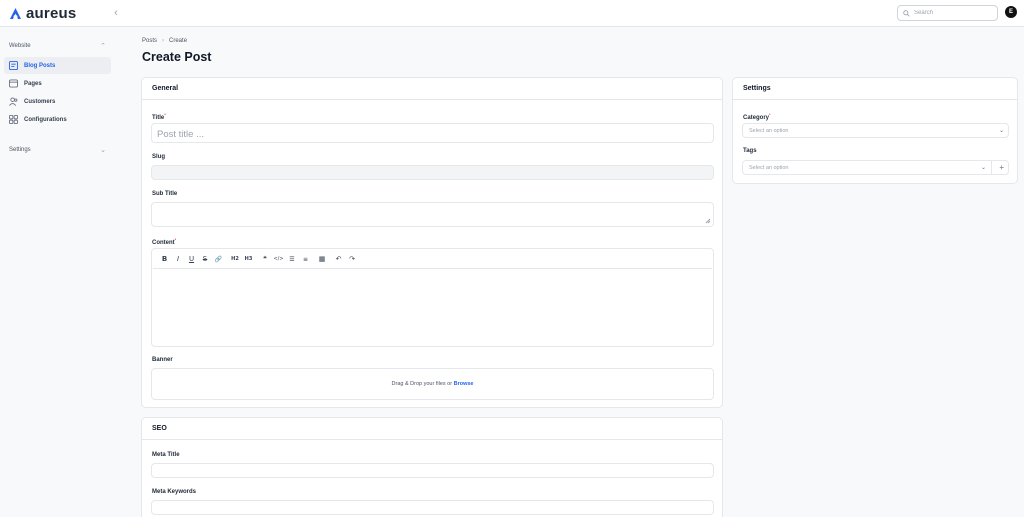 This screenshot has height=517, width=1024. I want to click on banner-label: Banner, so click(162, 360).